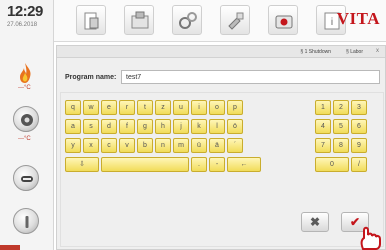  I want to click on key-v: v, so click(127, 145).